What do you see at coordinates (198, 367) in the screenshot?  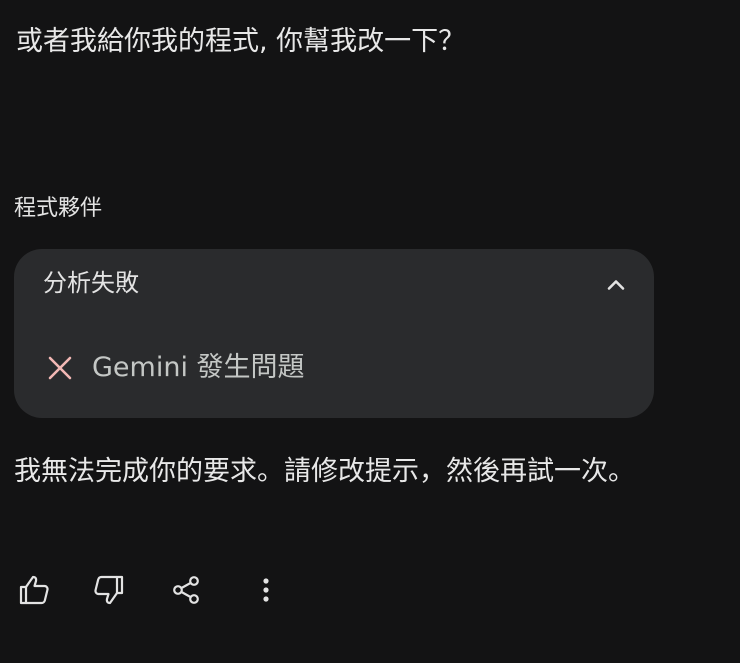 I see `error-message: Gemini 發生問題` at bounding box center [198, 367].